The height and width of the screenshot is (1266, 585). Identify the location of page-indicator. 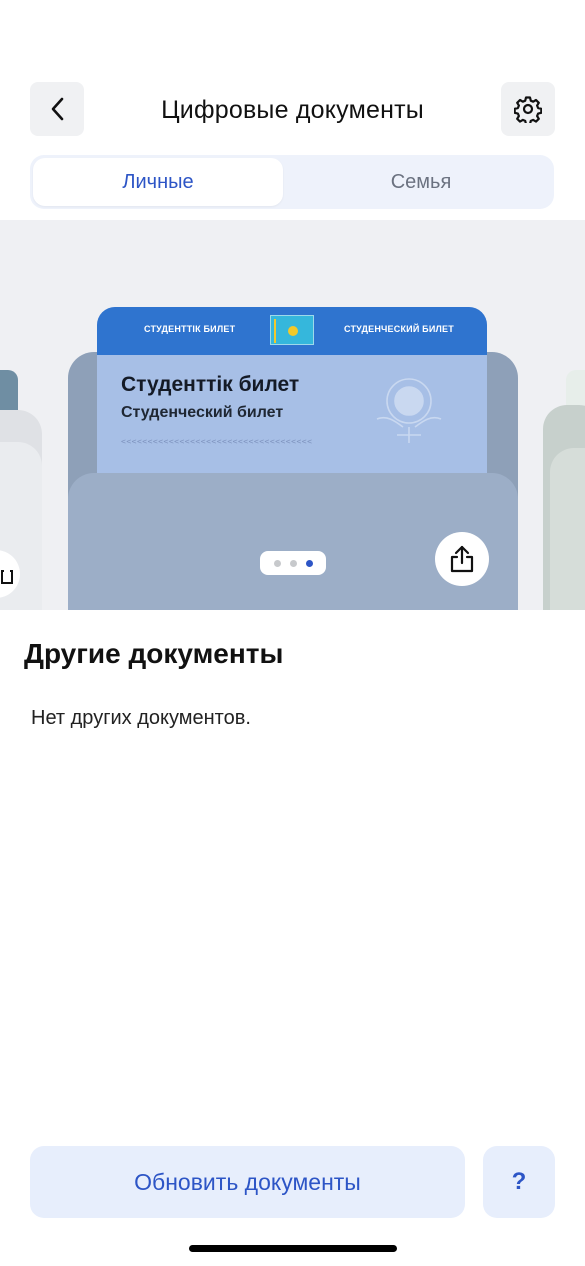
(293, 563).